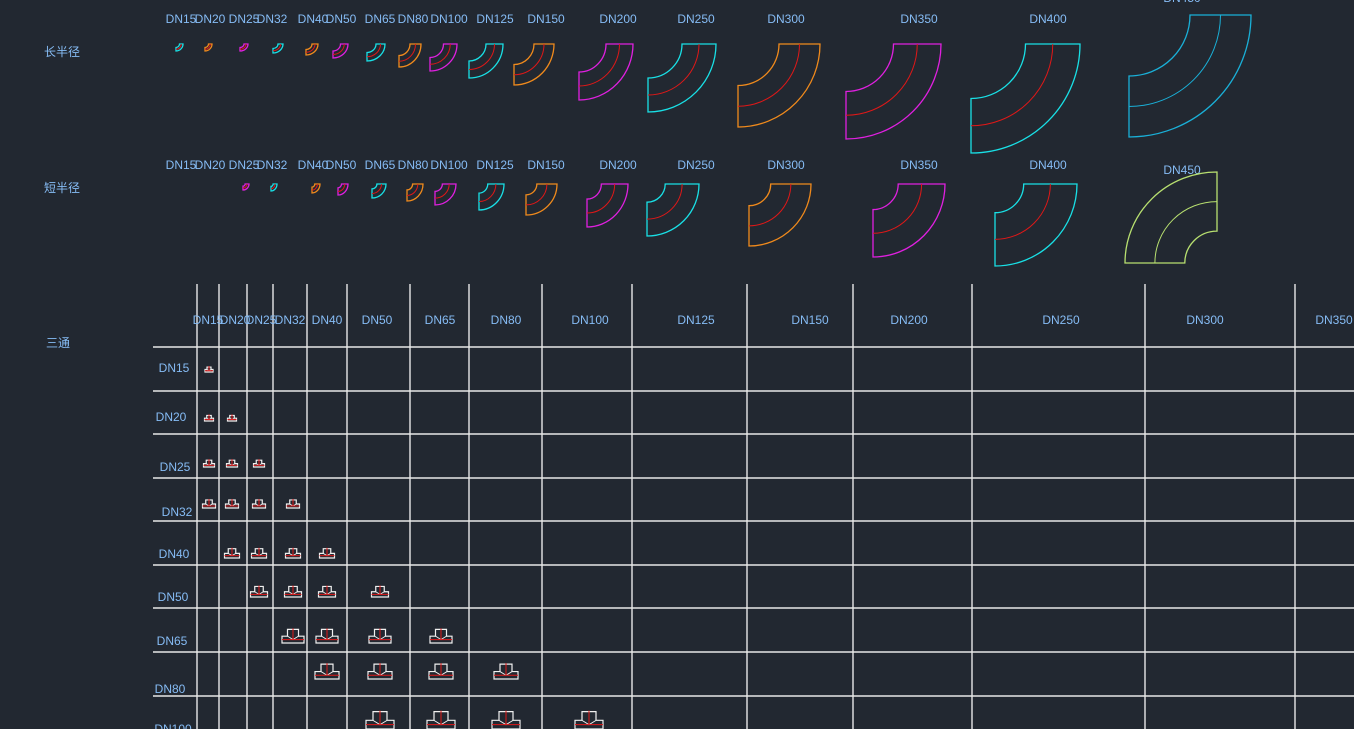  Describe the element at coordinates (696, 320) in the screenshot. I see `table-column-header: DN125` at that location.